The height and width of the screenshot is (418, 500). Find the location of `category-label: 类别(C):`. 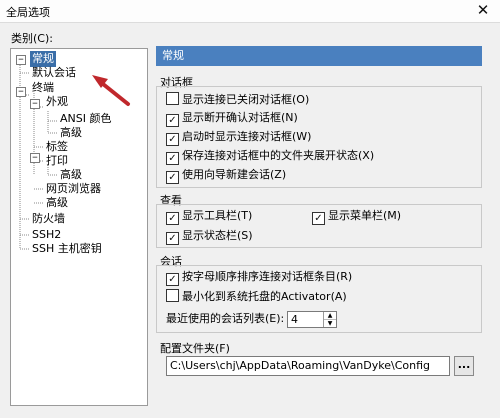

category-label: 类别(C): is located at coordinates (32, 38).